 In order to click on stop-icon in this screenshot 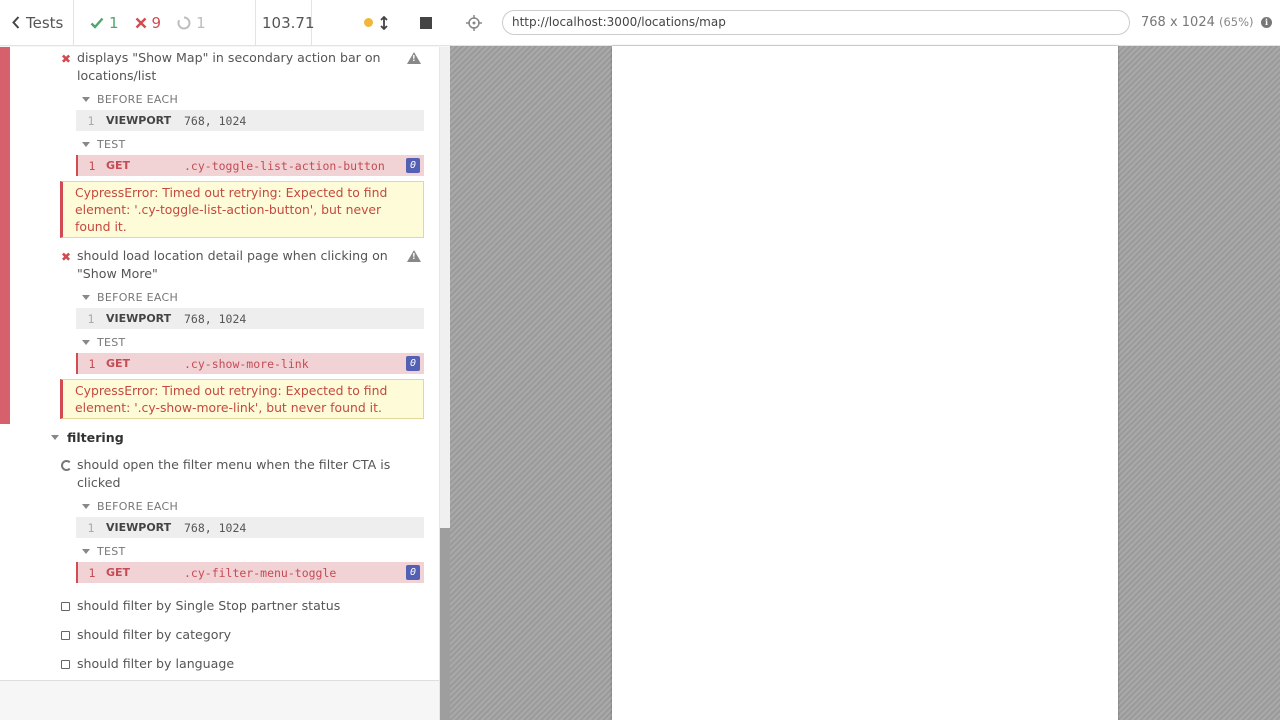, I will do `click(426, 22)`.